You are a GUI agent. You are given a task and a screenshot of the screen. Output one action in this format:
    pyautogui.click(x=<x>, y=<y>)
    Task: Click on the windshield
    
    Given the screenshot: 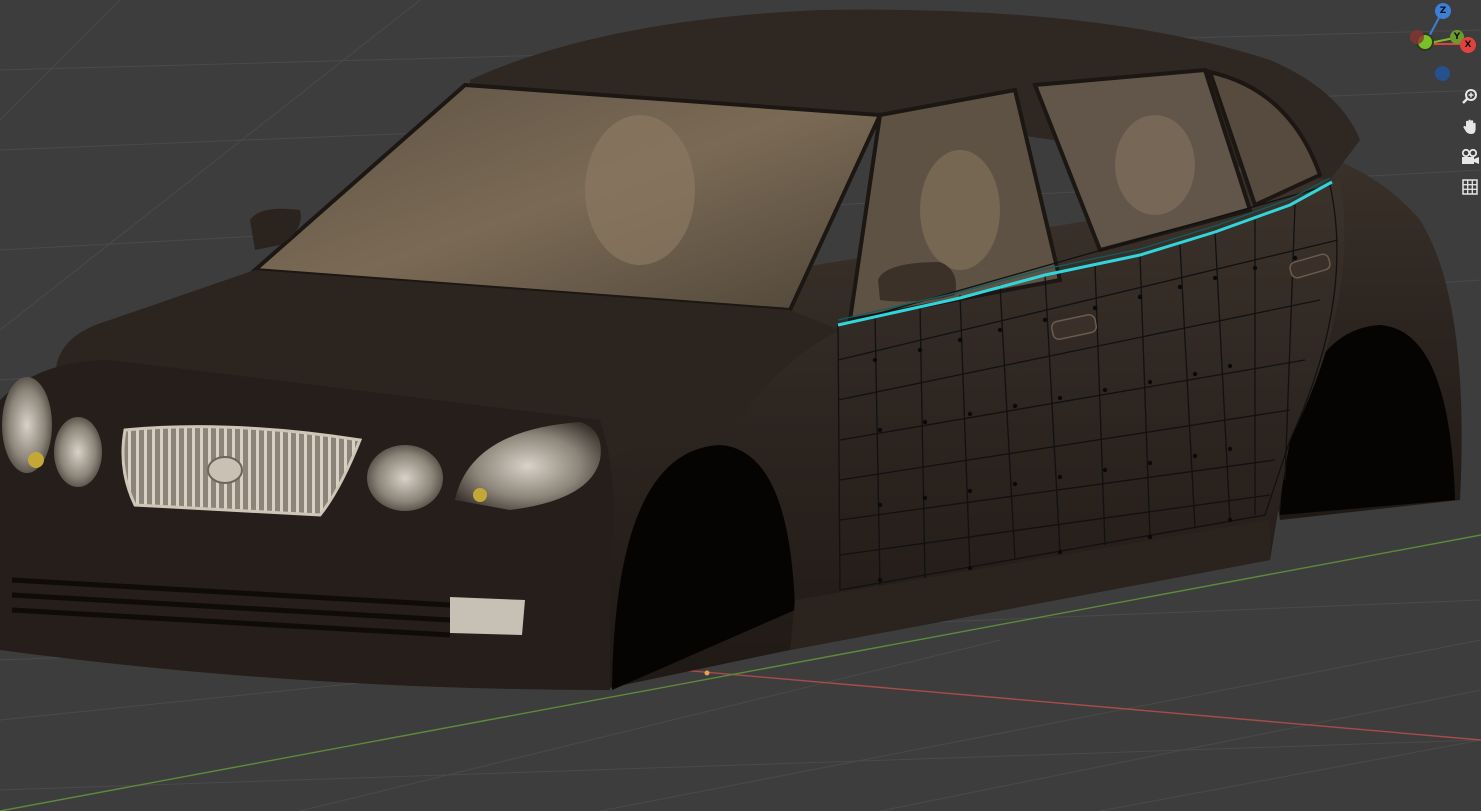 What is the action you would take?
    pyautogui.click(x=567, y=197)
    